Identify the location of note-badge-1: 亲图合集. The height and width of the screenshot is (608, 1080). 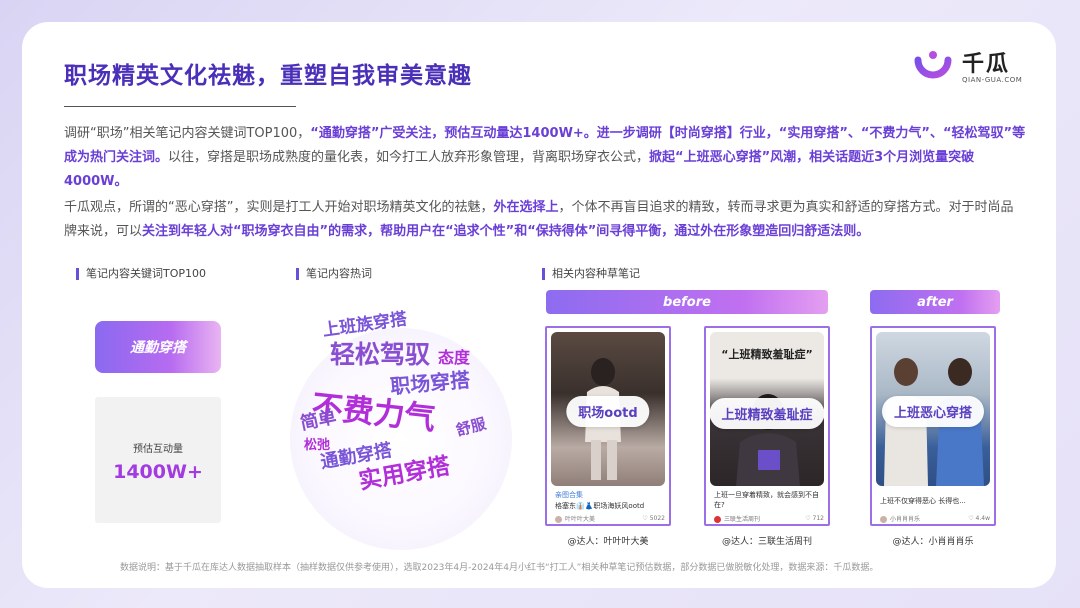
(569, 495).